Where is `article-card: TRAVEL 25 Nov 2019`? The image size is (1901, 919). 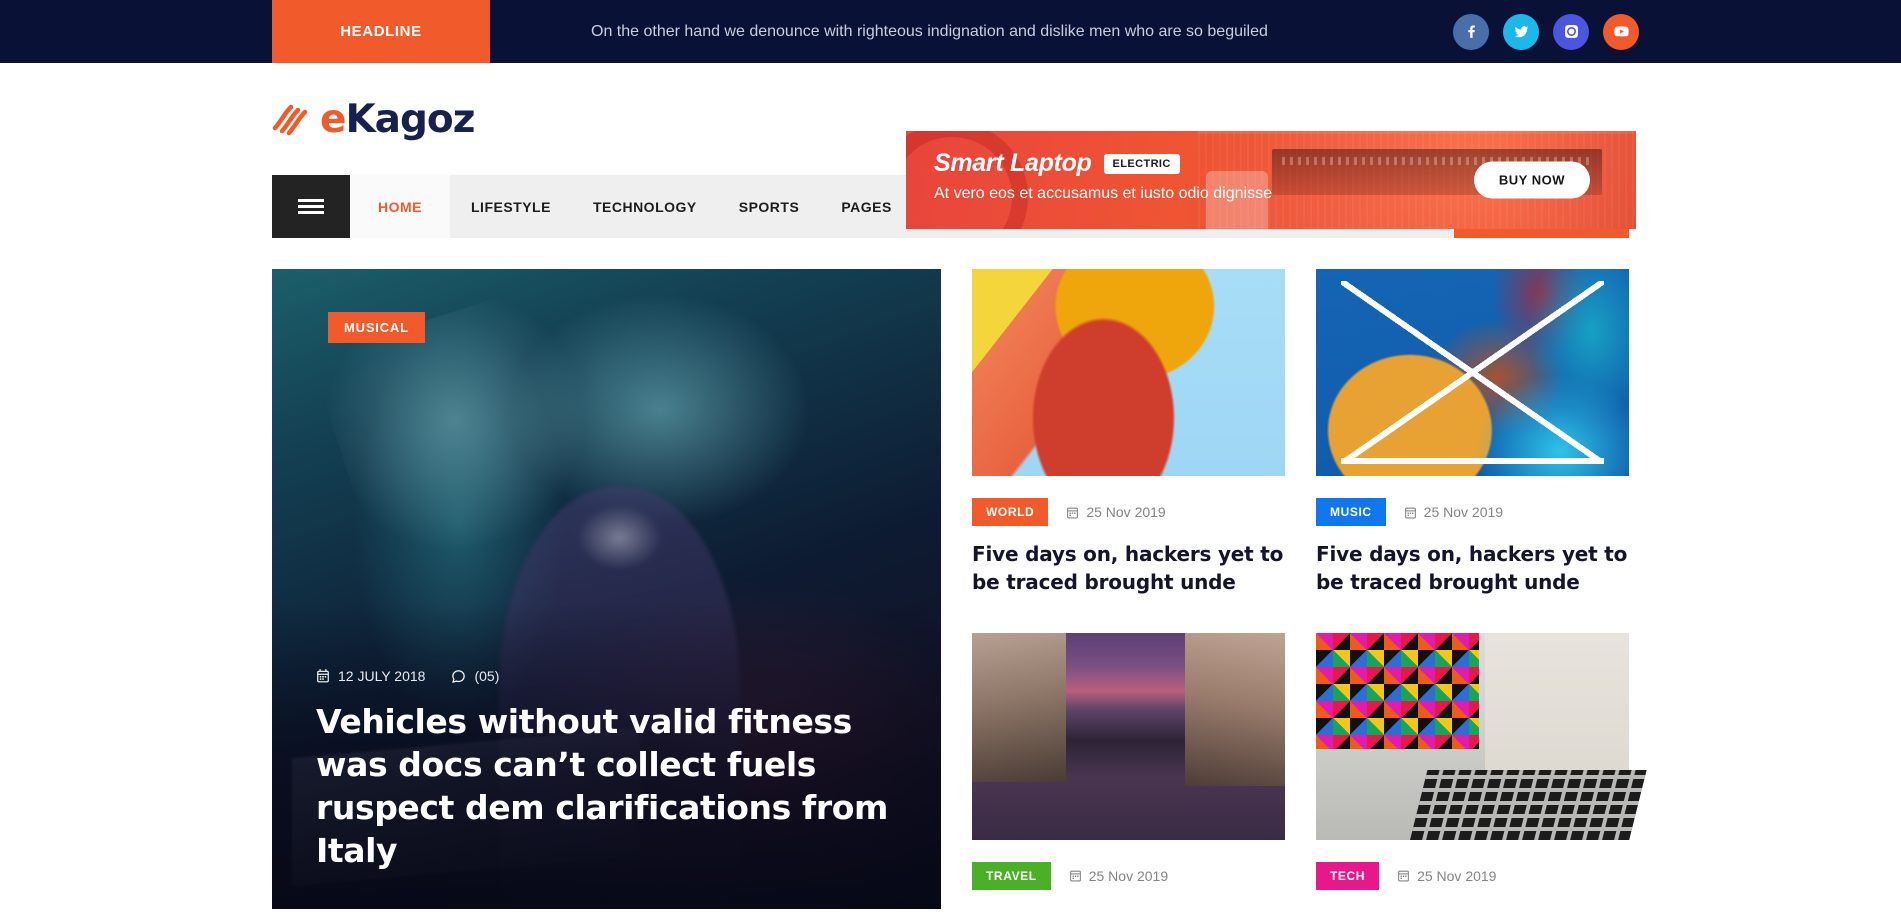
article-card: TRAVEL 25 Nov 2019 is located at coordinates (1128, 770).